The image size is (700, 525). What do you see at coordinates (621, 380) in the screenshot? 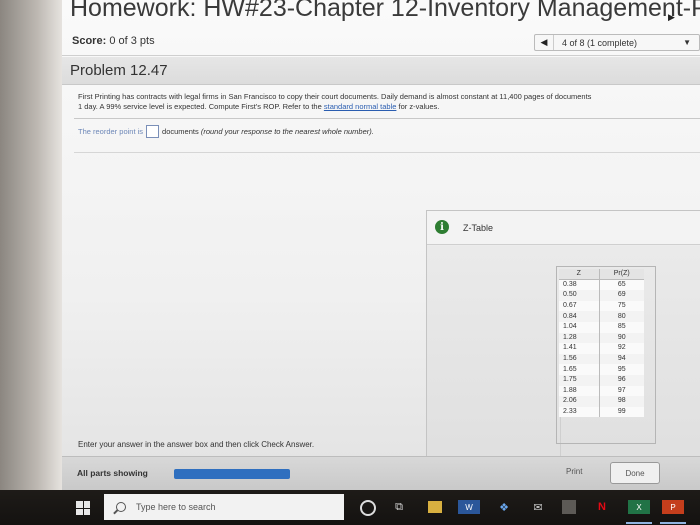
I see `probability-cell: 96` at bounding box center [621, 380].